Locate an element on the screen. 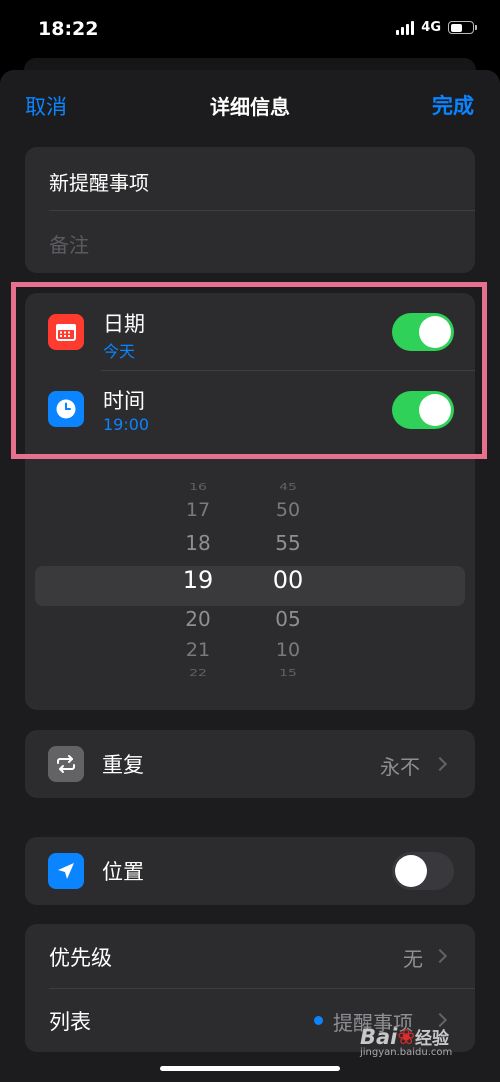 This screenshot has width=500, height=1082. title-field: 新提醒事项 is located at coordinates (99, 181).